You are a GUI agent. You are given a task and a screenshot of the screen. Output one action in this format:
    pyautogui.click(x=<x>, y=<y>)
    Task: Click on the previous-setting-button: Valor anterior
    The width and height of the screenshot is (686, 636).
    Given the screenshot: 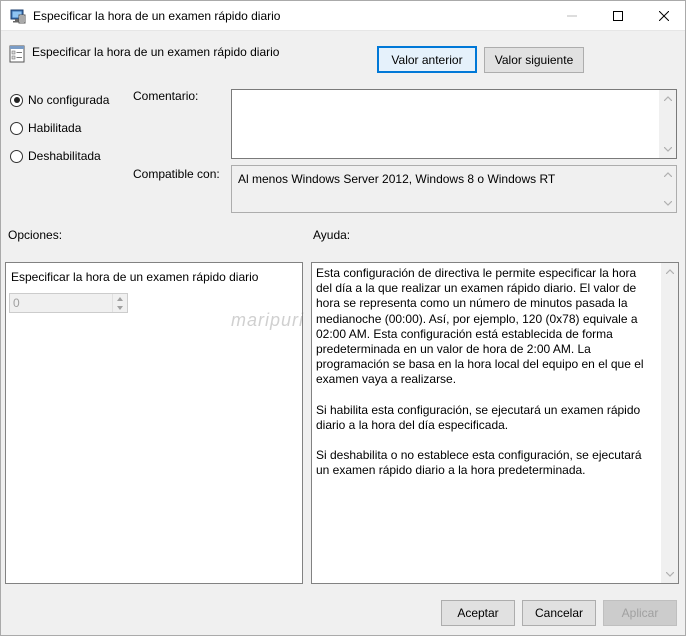 What is the action you would take?
    pyautogui.click(x=427, y=59)
    